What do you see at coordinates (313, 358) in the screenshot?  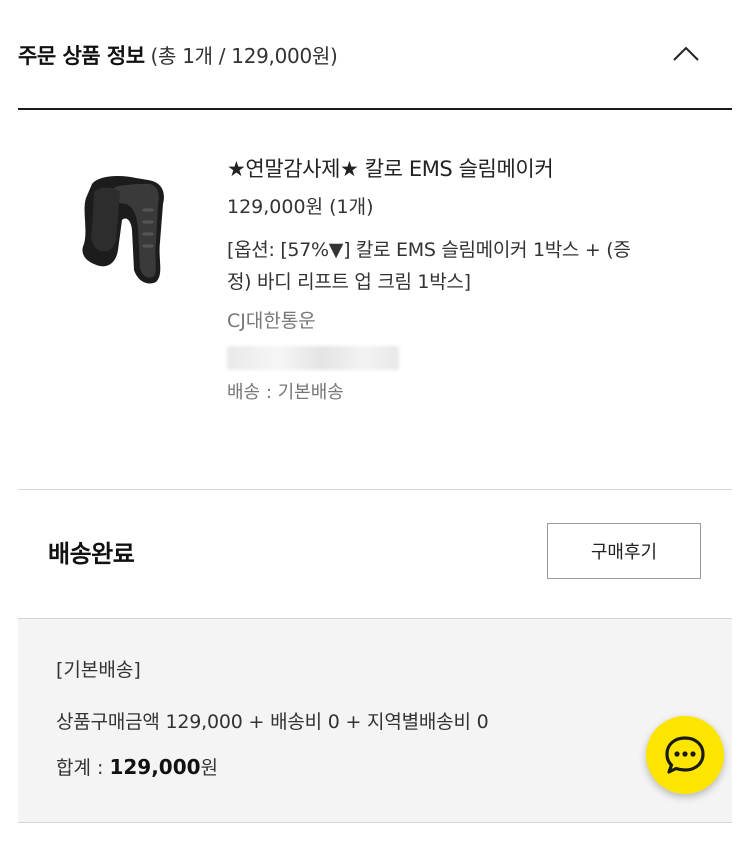 I see `tracking-number-redacted` at bounding box center [313, 358].